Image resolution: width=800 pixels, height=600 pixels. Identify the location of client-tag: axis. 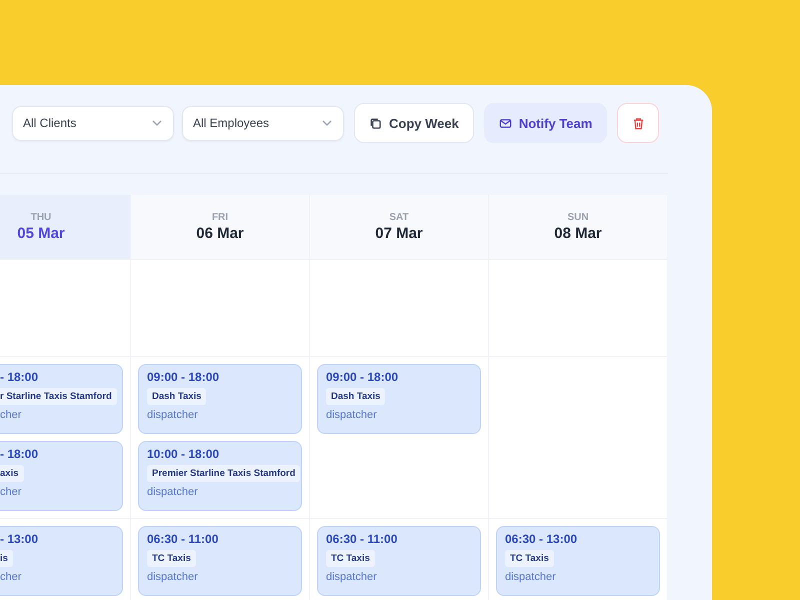
(12, 473).